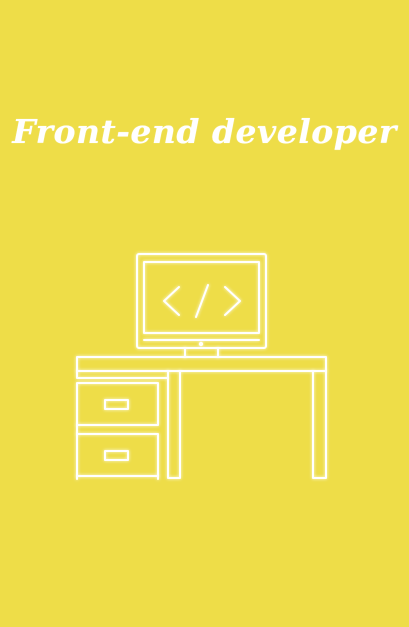 The height and width of the screenshot is (627, 409). I want to click on code-brackets-icon, so click(202, 301).